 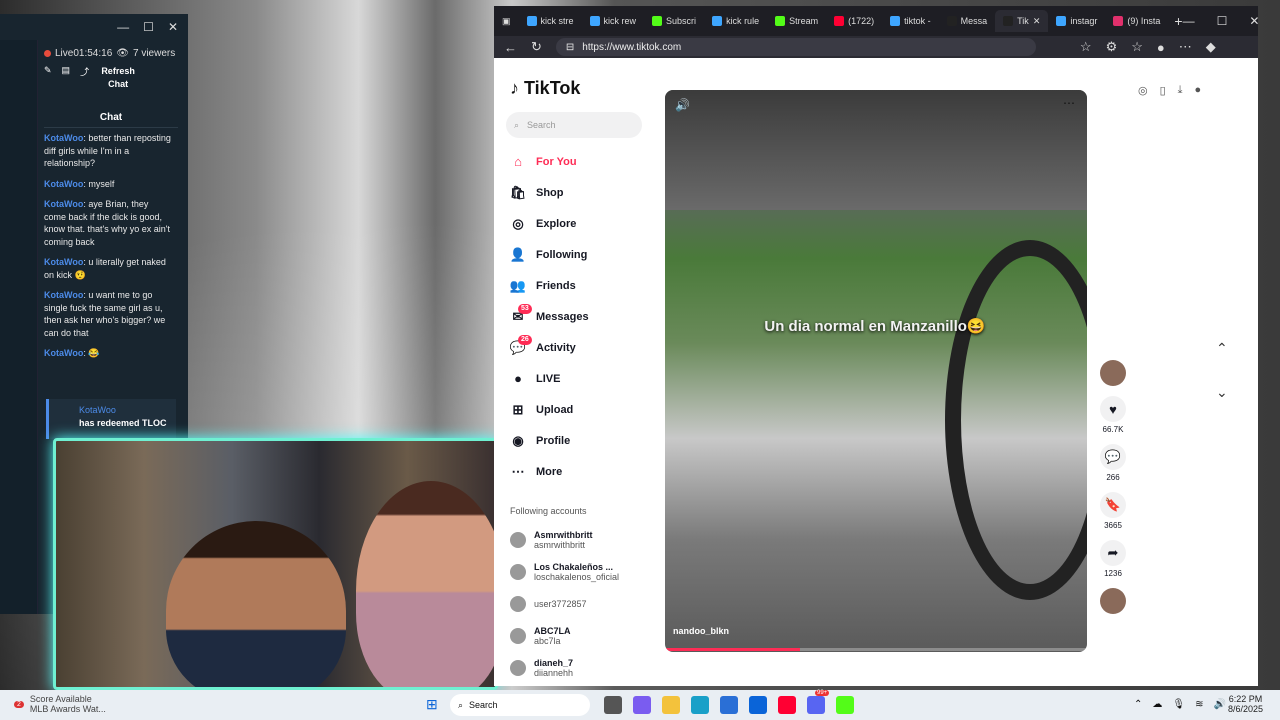 What do you see at coordinates (1113, 415) in the screenshot?
I see `like-button: ♥ 66.7K` at bounding box center [1113, 415].